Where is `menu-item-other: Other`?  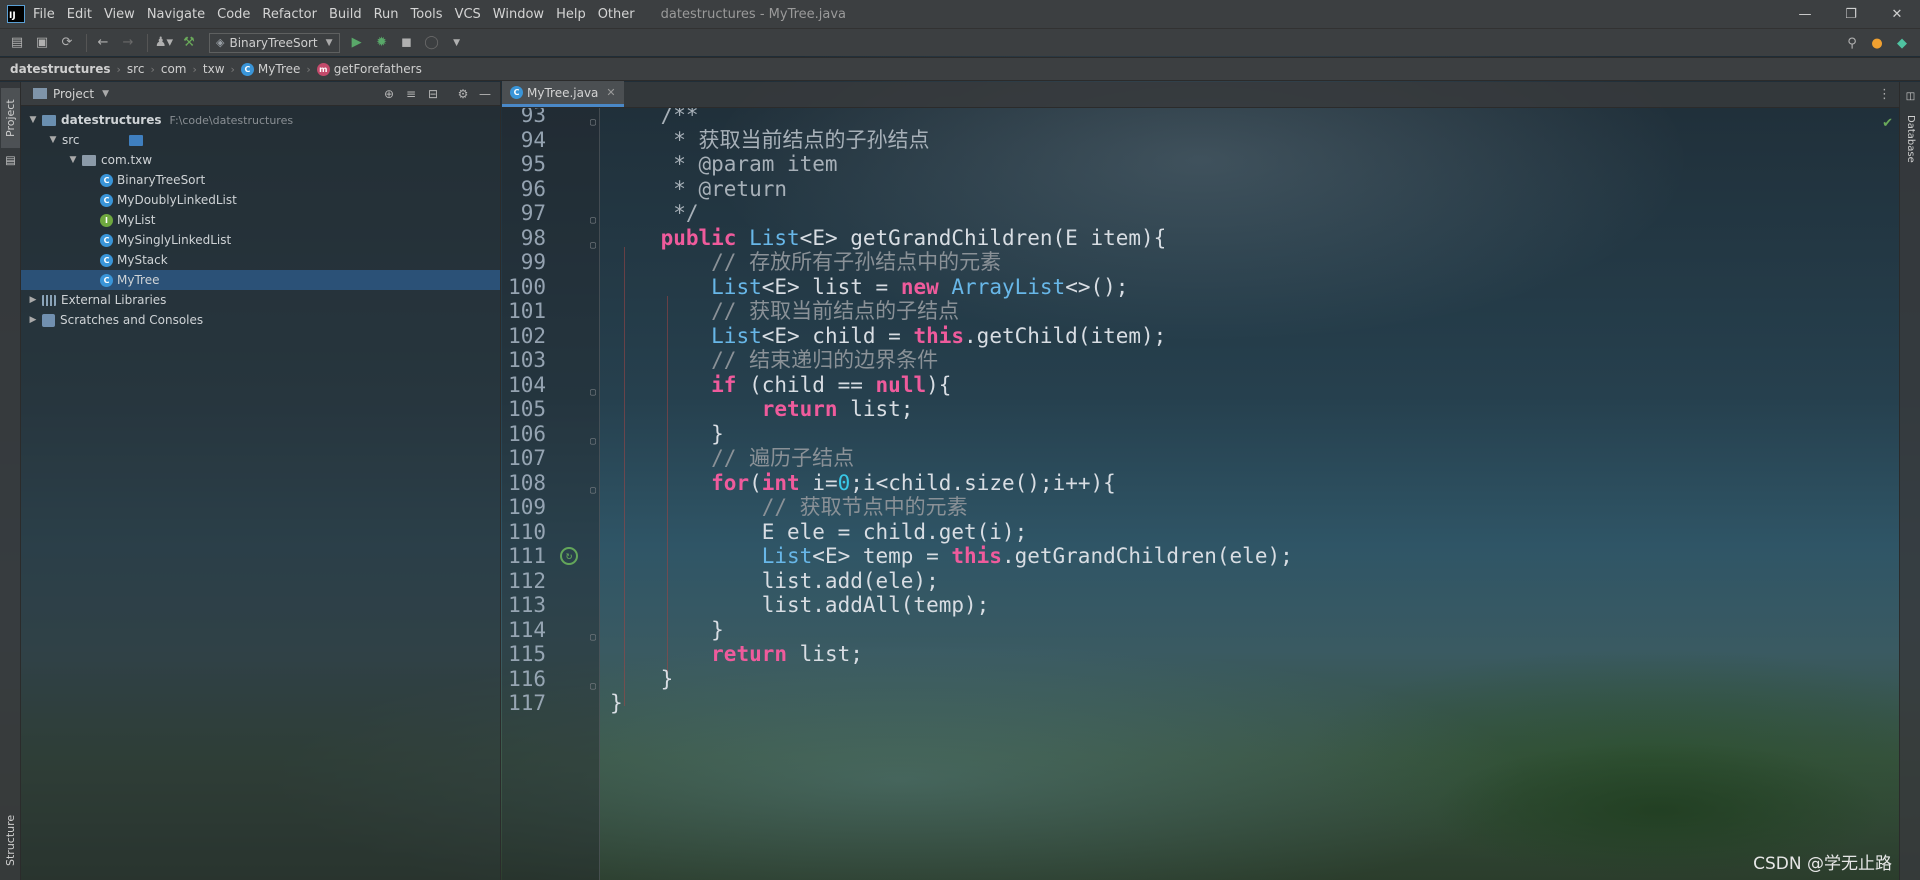
menu-item-other: Other is located at coordinates (616, 14).